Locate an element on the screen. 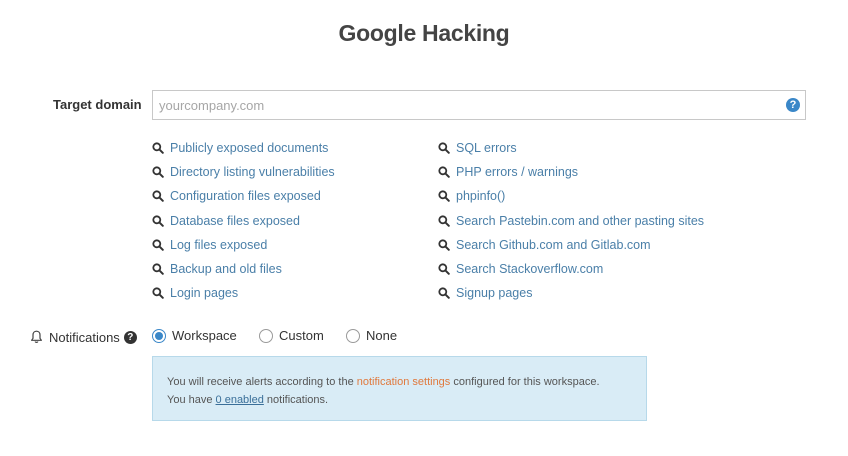 Image resolution: width=848 pixels, height=456 pixels. dork-link-database-files: Database files exposed is located at coordinates (243, 221).